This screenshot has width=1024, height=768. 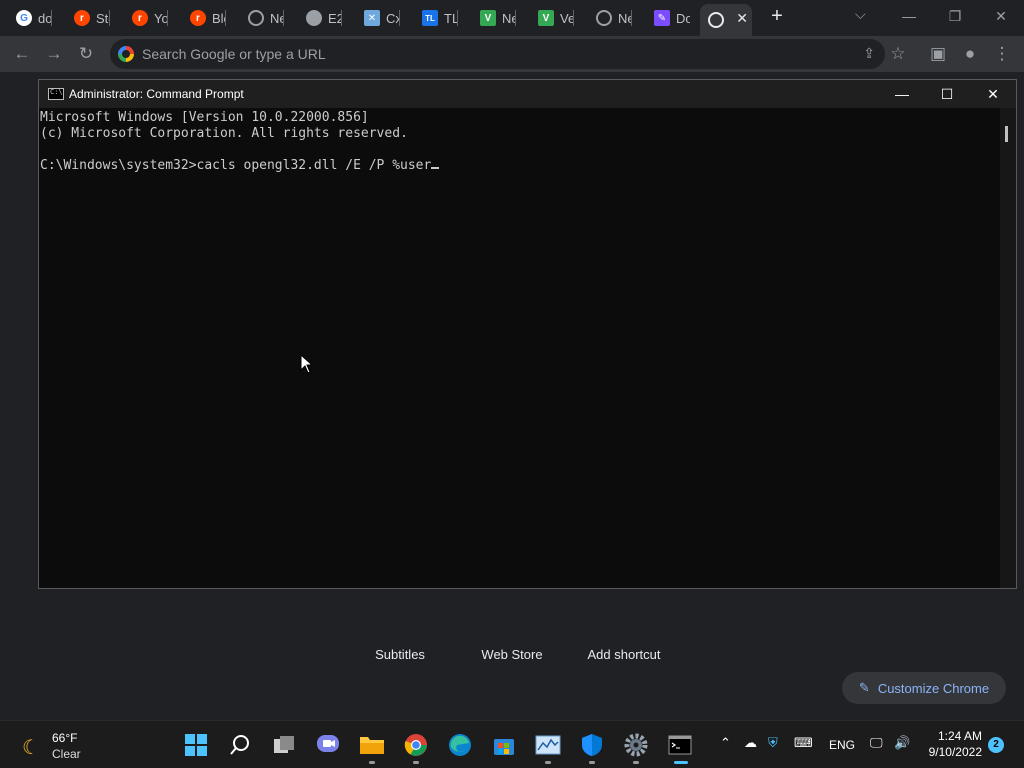 I want to click on chat-button, so click(x=328, y=745).